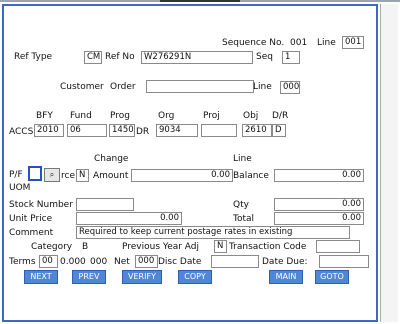  What do you see at coordinates (122, 262) in the screenshot?
I see `net-label: Net` at bounding box center [122, 262].